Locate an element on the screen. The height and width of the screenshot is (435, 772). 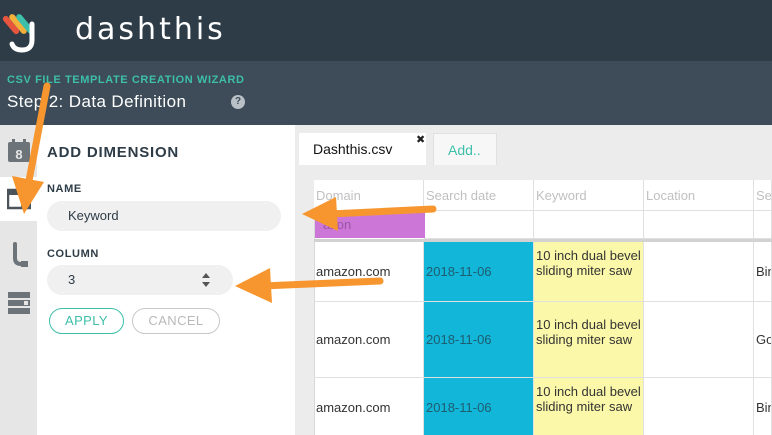
column-header-keyword: Keyword is located at coordinates (589, 195).